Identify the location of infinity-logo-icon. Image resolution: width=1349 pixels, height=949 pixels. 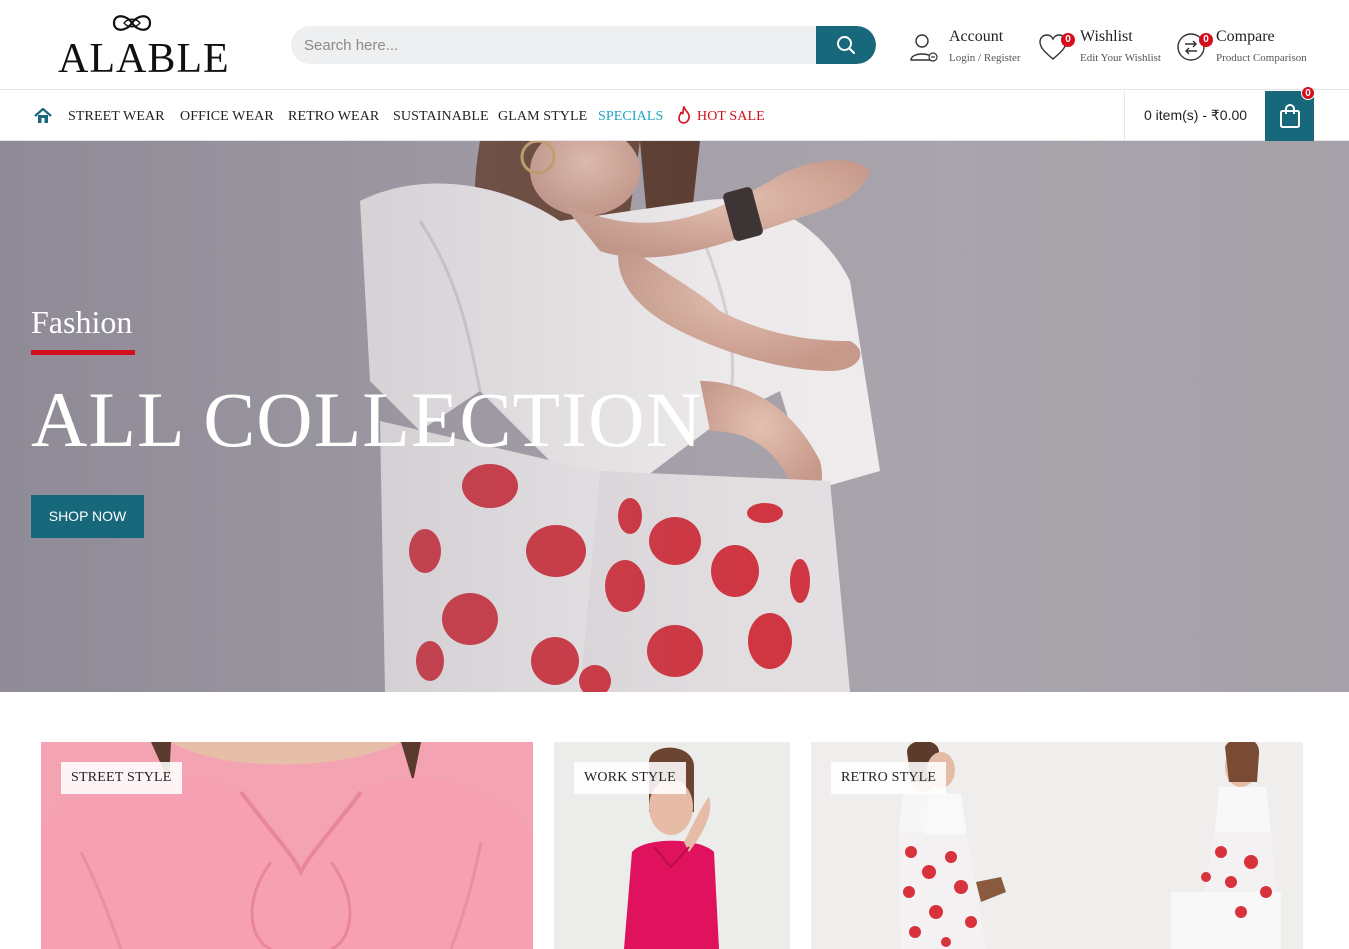
(132, 23).